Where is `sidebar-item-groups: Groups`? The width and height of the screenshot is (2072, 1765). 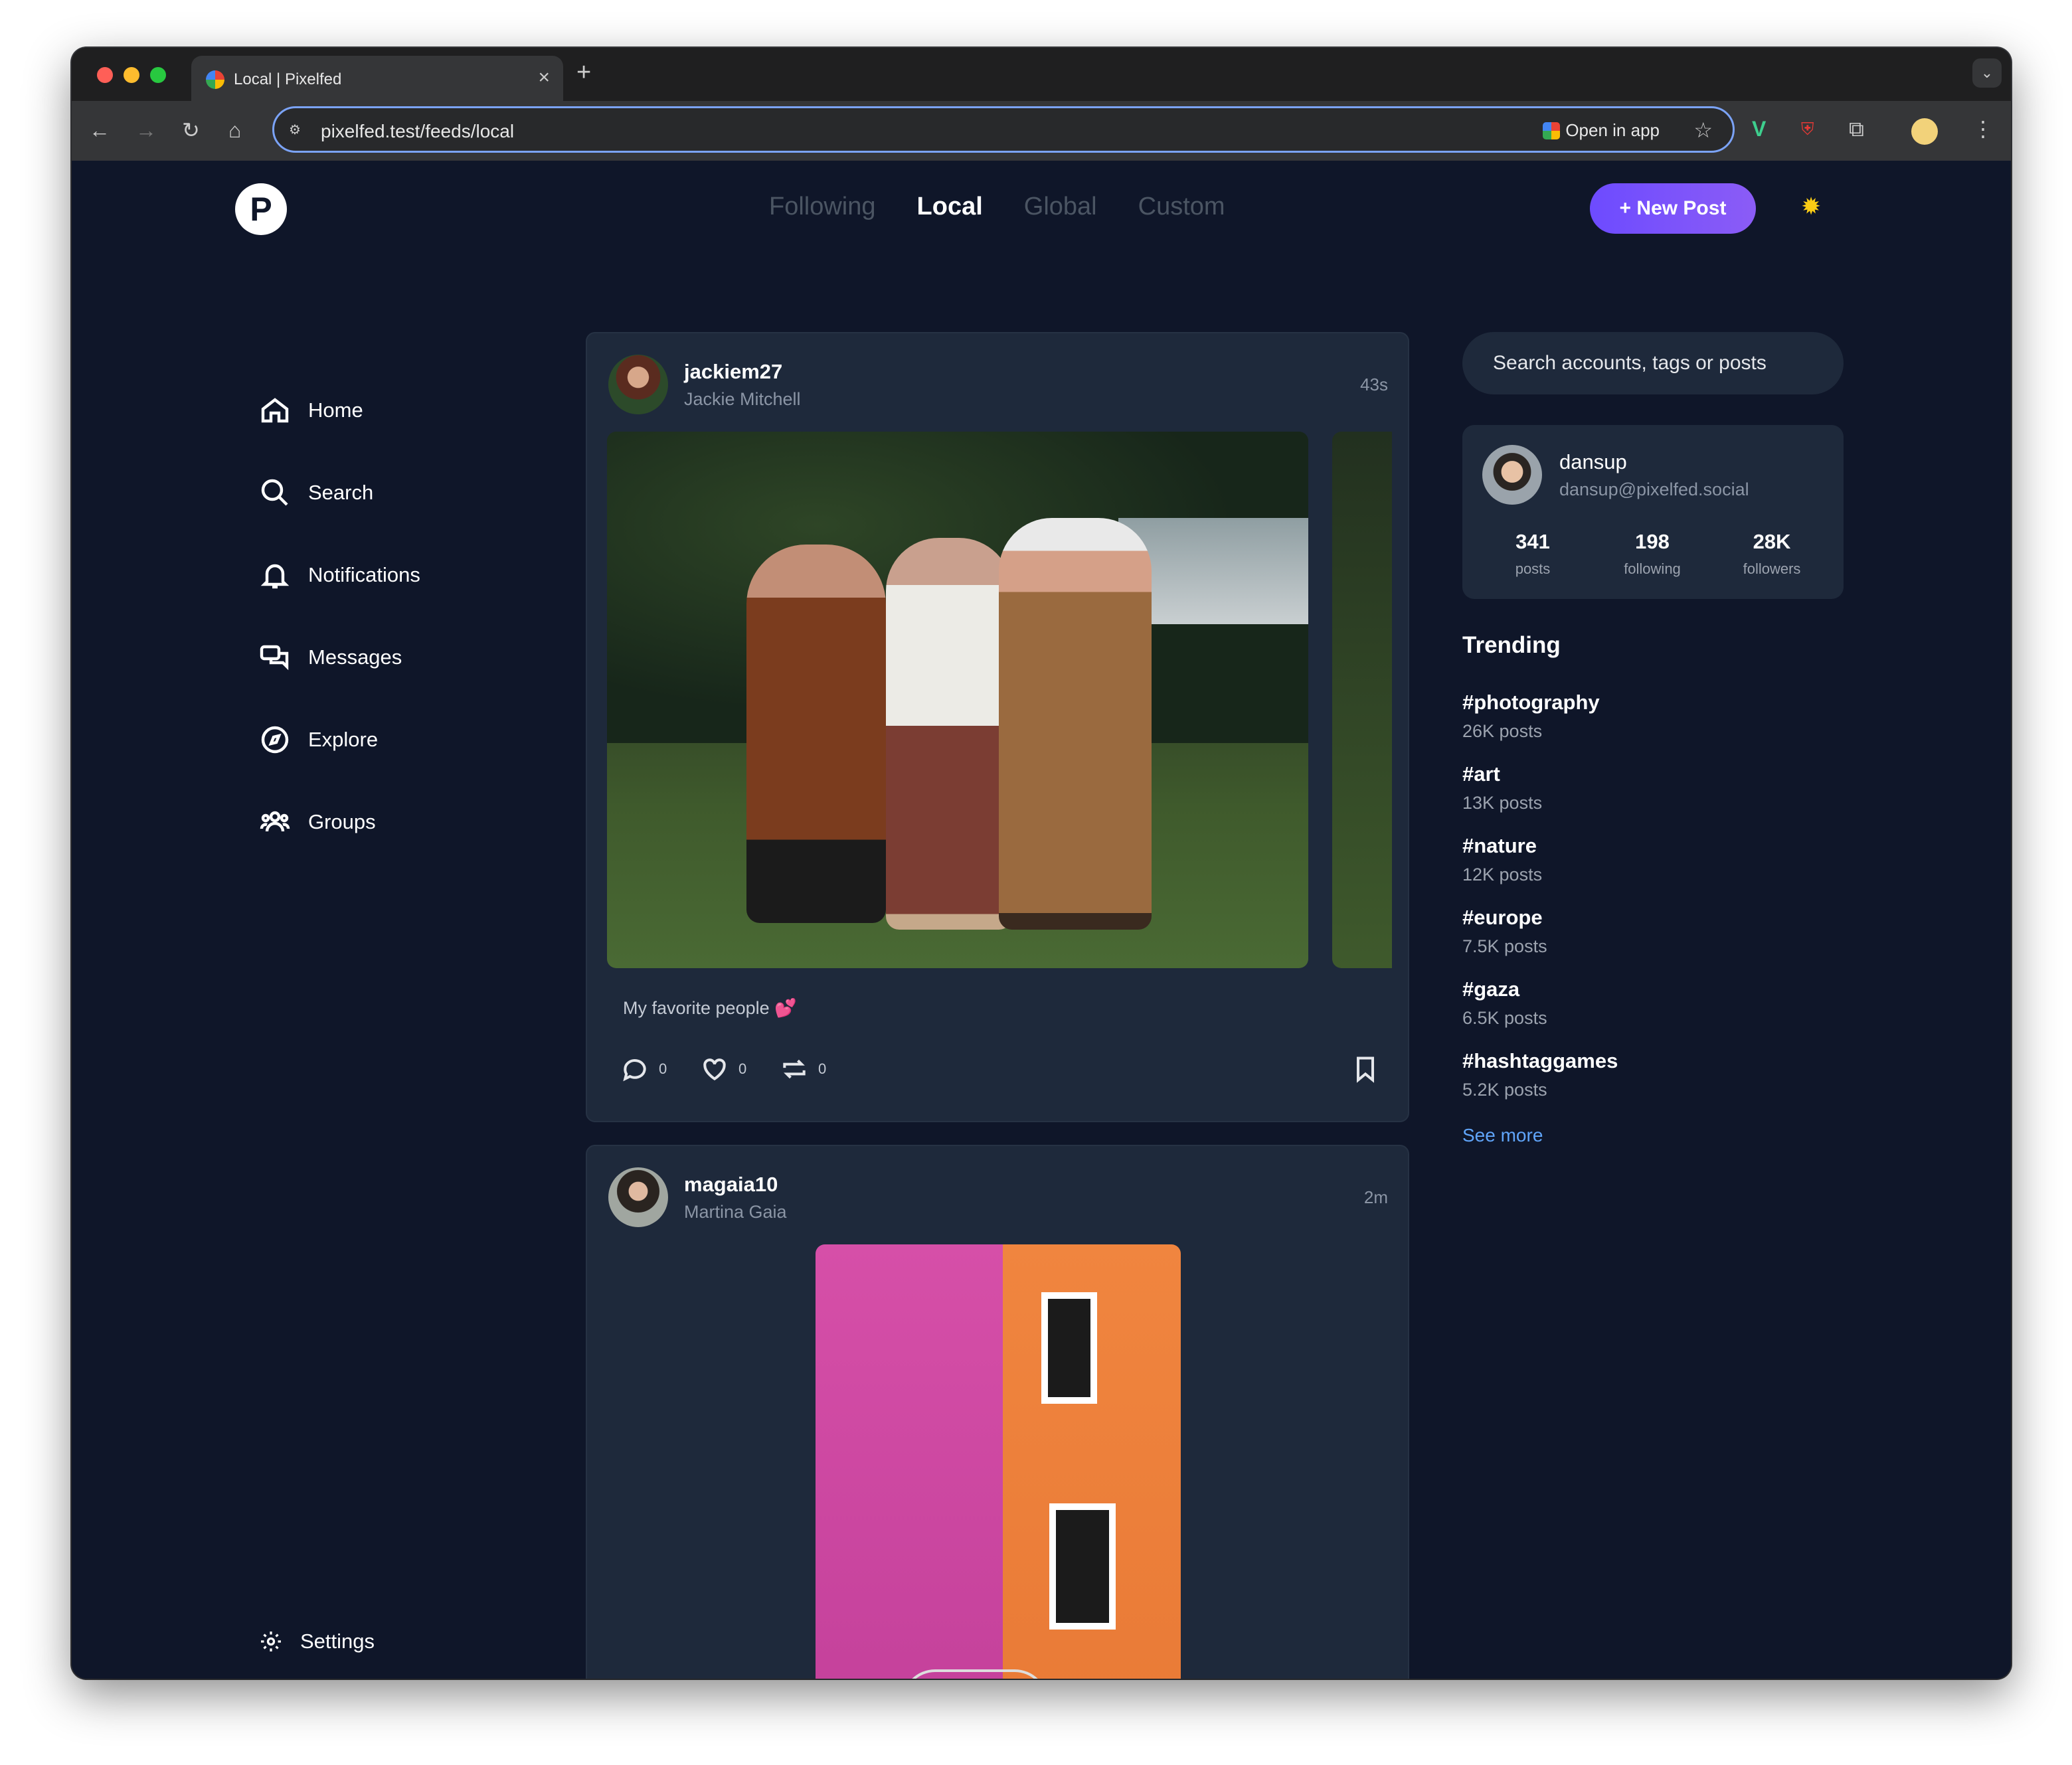 sidebar-item-groups: Groups is located at coordinates (317, 822).